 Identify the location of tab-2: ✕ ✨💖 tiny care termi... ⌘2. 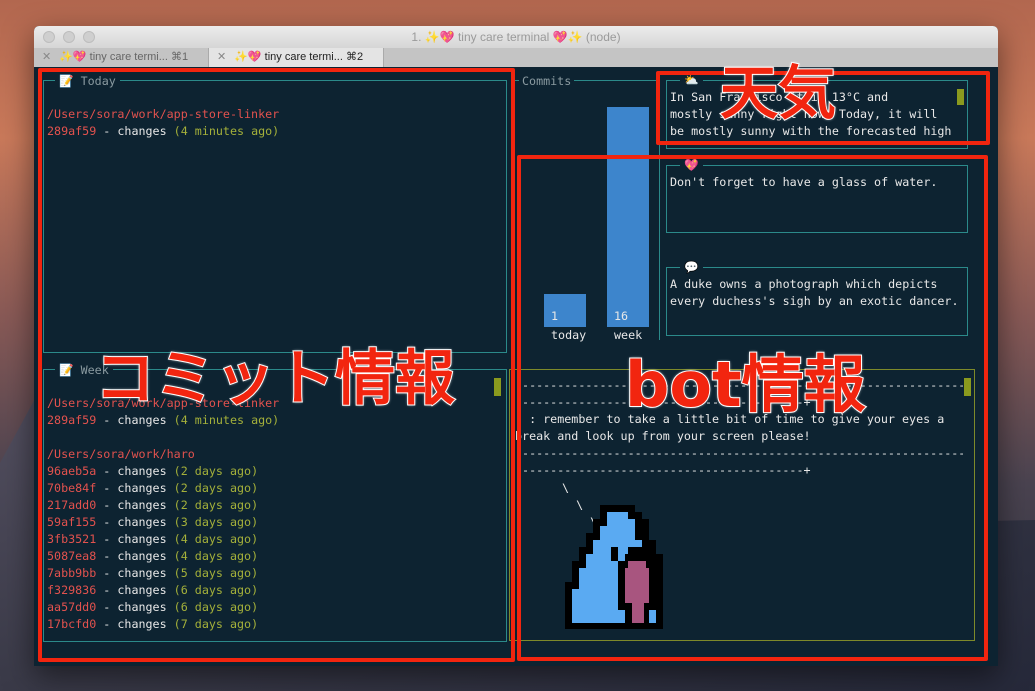
(296, 57).